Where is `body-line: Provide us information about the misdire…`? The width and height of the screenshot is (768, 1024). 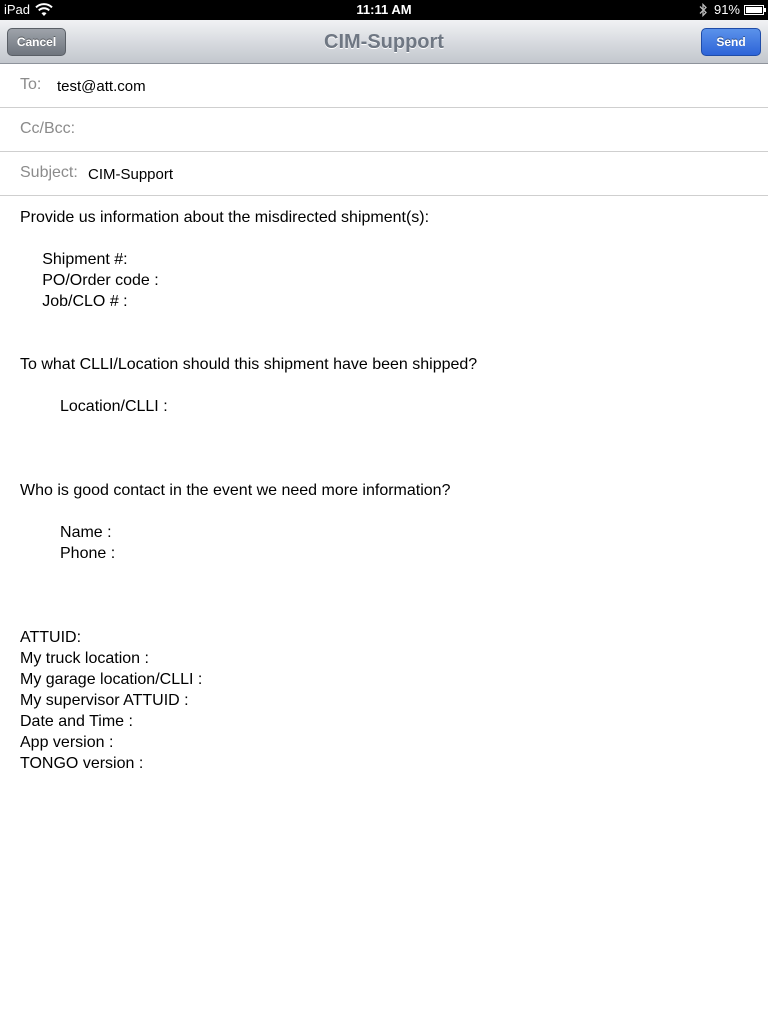 body-line: Provide us information about the misdire… is located at coordinates (225, 217).